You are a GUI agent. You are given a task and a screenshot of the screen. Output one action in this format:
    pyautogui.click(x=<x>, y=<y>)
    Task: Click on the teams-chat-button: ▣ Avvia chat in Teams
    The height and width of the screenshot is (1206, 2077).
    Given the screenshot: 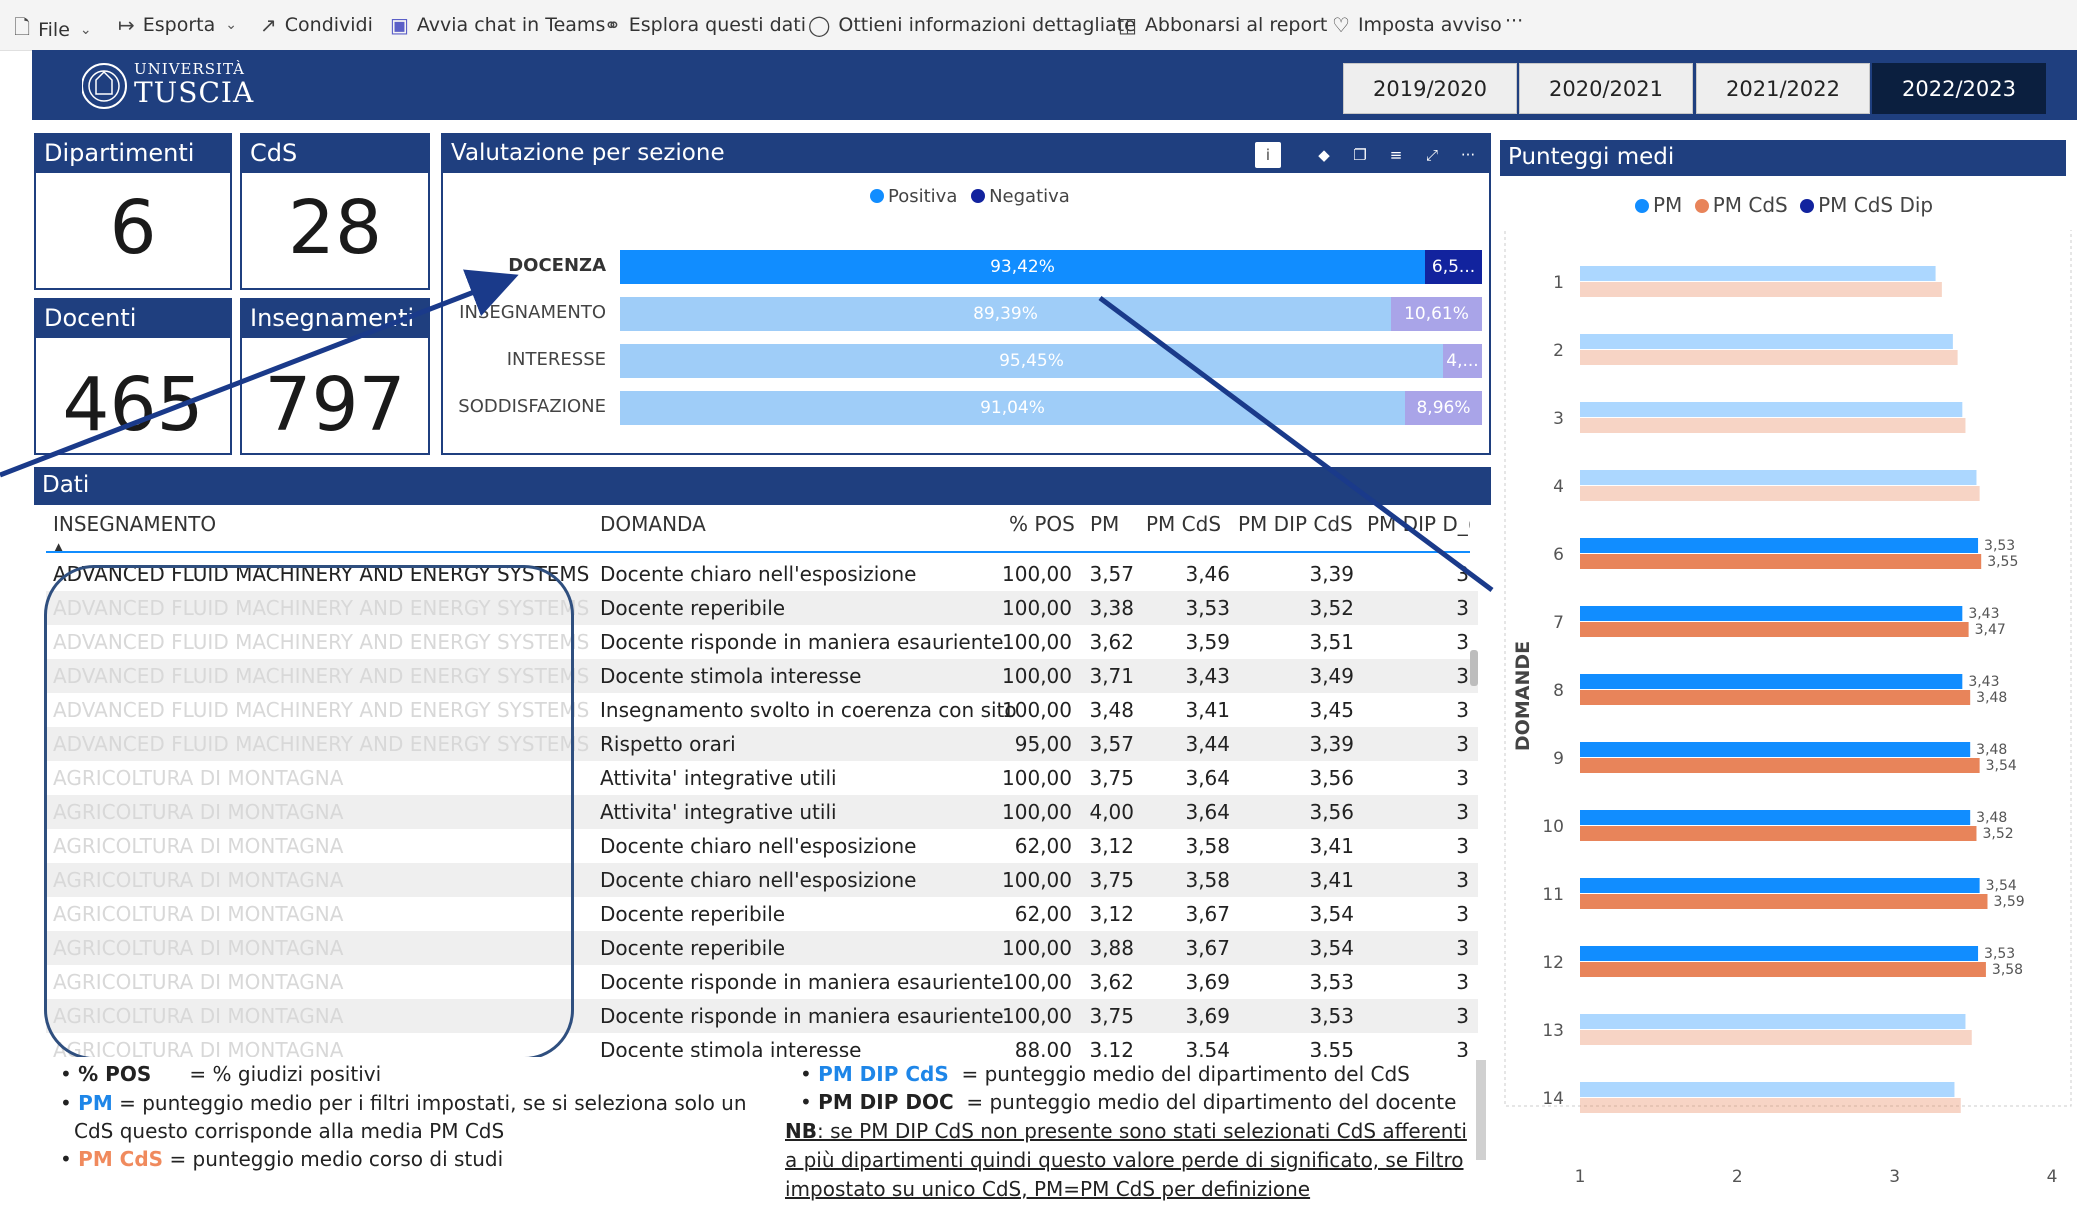 What is the action you would take?
    pyautogui.click(x=497, y=25)
    